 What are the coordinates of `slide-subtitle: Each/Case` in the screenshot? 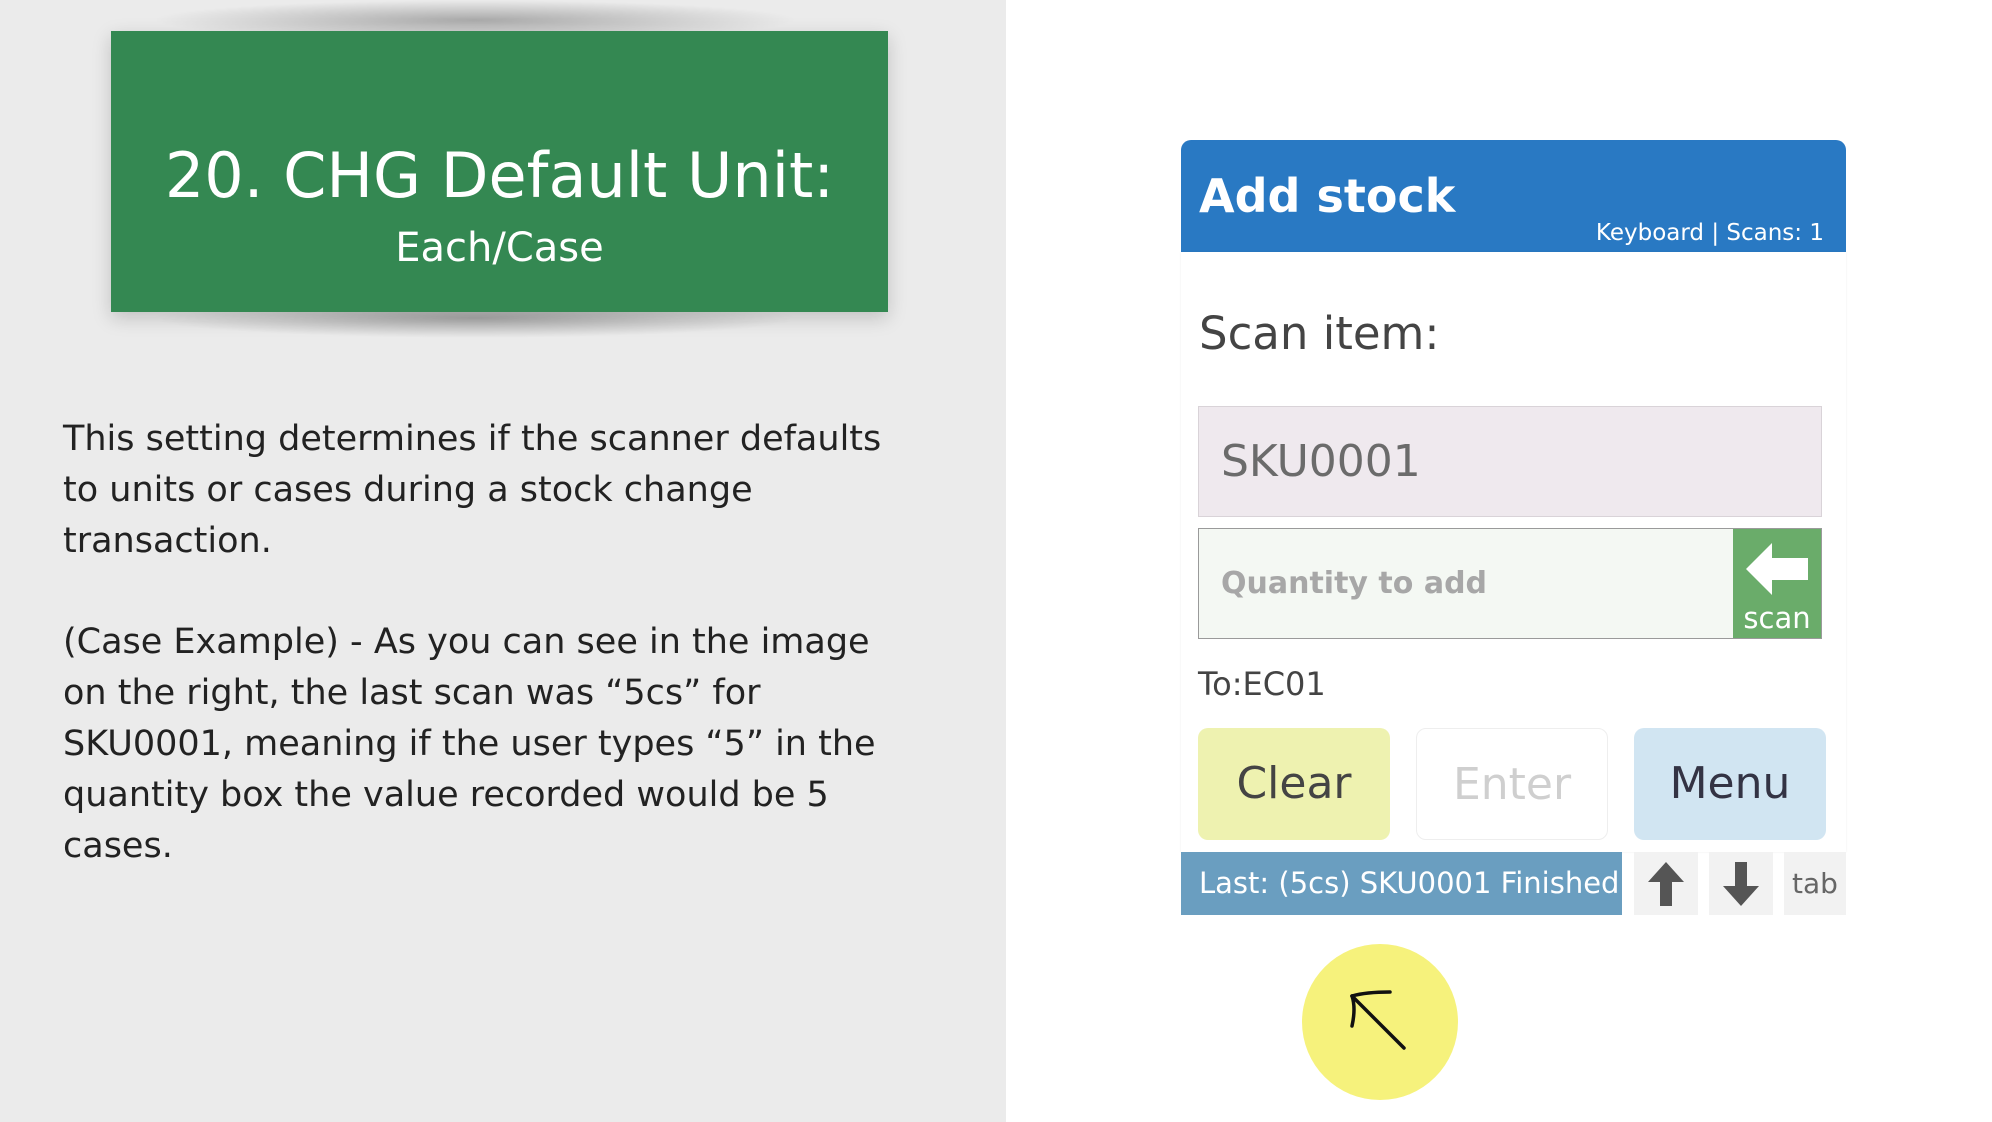 It's located at (499, 248).